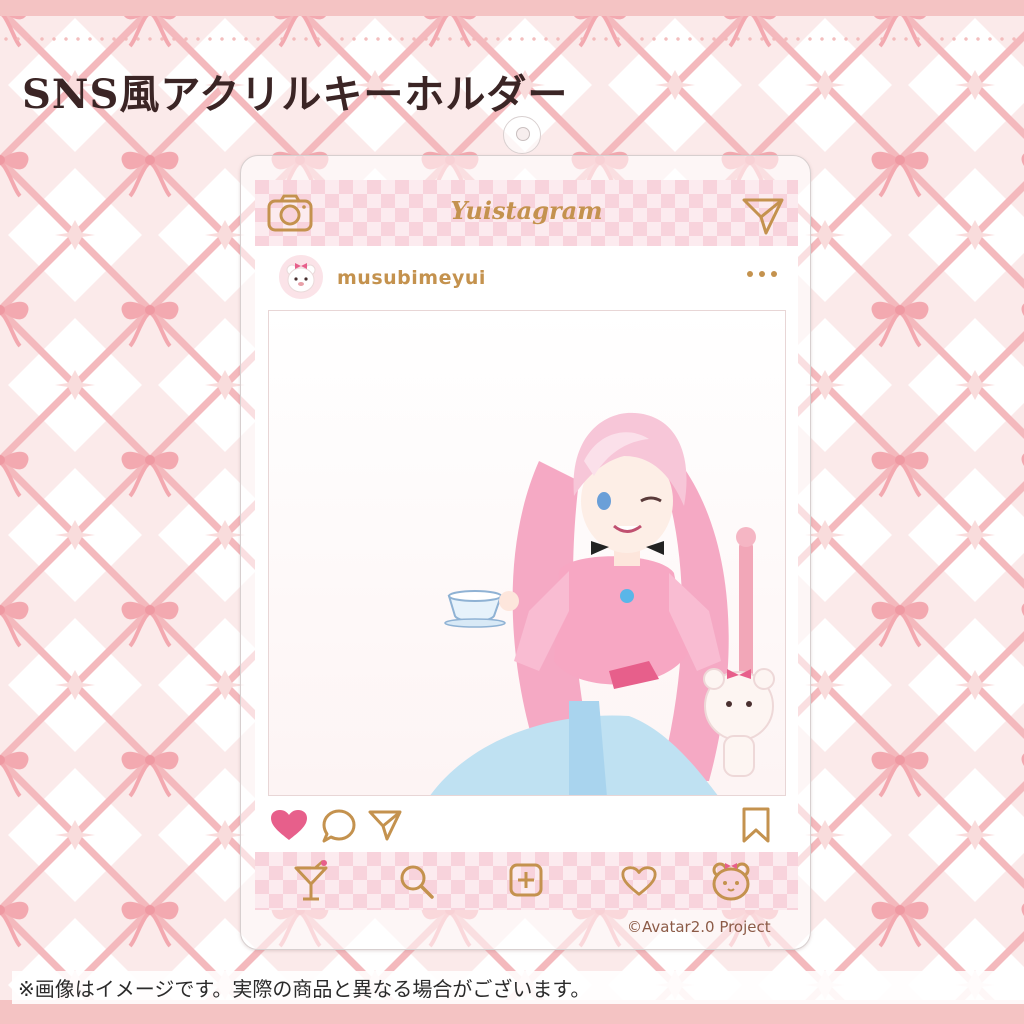  Describe the element at coordinates (699, 927) in the screenshot. I see `copyright-text: ©Avatar2.0 Project` at that location.